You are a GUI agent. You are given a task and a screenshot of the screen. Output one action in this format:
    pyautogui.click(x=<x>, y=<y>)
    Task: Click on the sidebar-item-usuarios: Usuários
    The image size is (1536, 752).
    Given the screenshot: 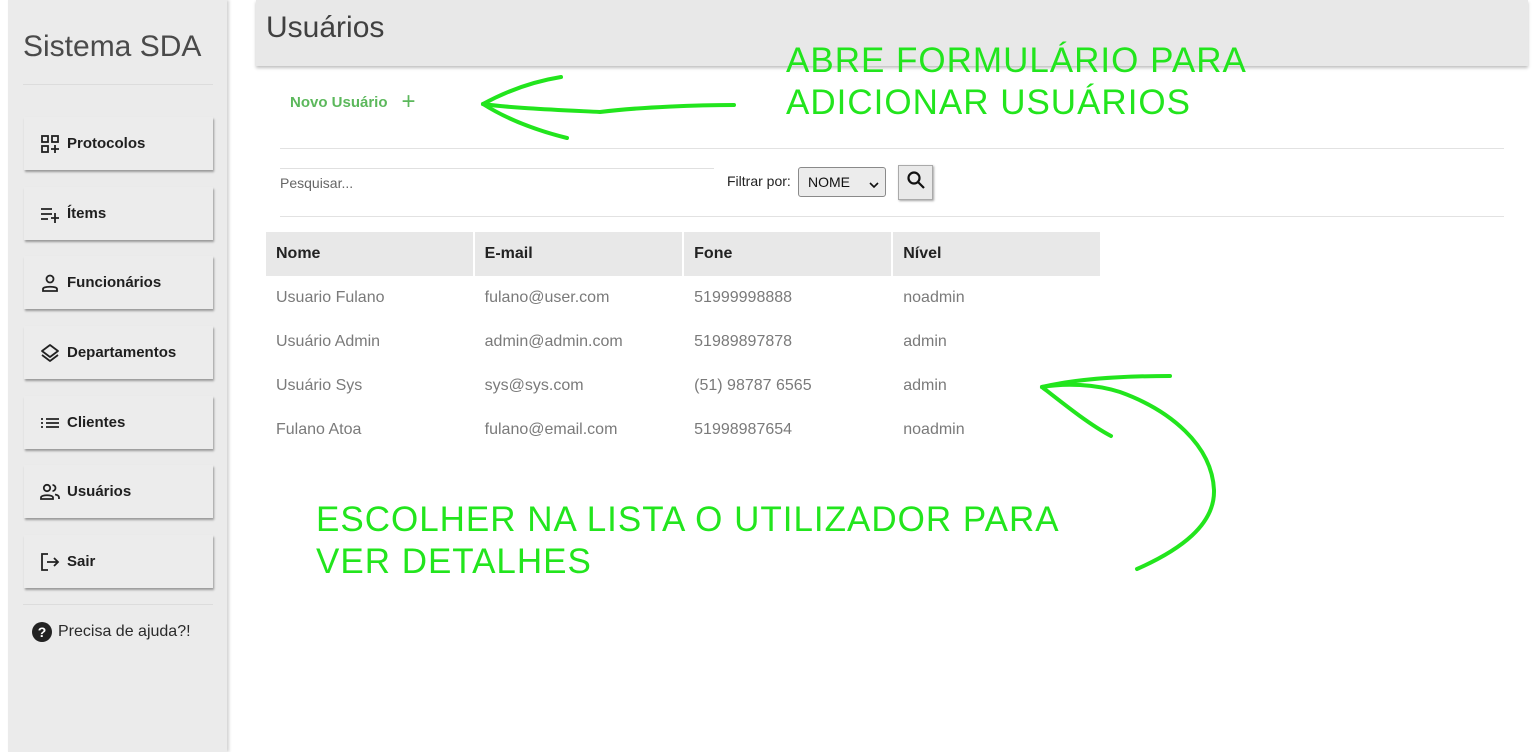 What is the action you would take?
    pyautogui.click(x=118, y=491)
    